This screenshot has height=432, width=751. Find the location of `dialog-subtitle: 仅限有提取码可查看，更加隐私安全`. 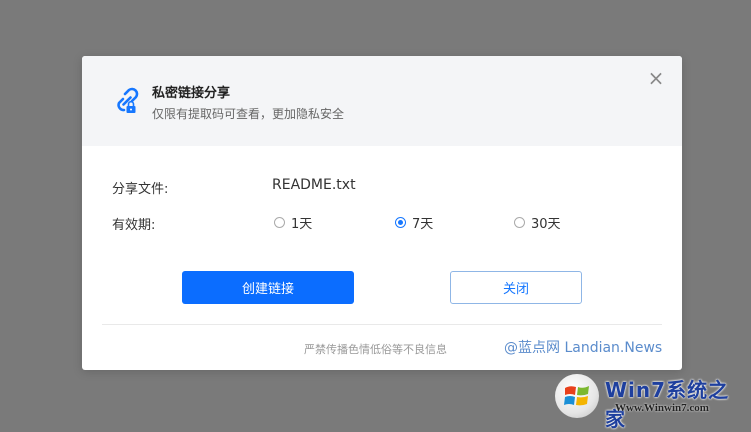

dialog-subtitle: 仅限有提取码可查看，更加隐私安全 is located at coordinates (248, 114).